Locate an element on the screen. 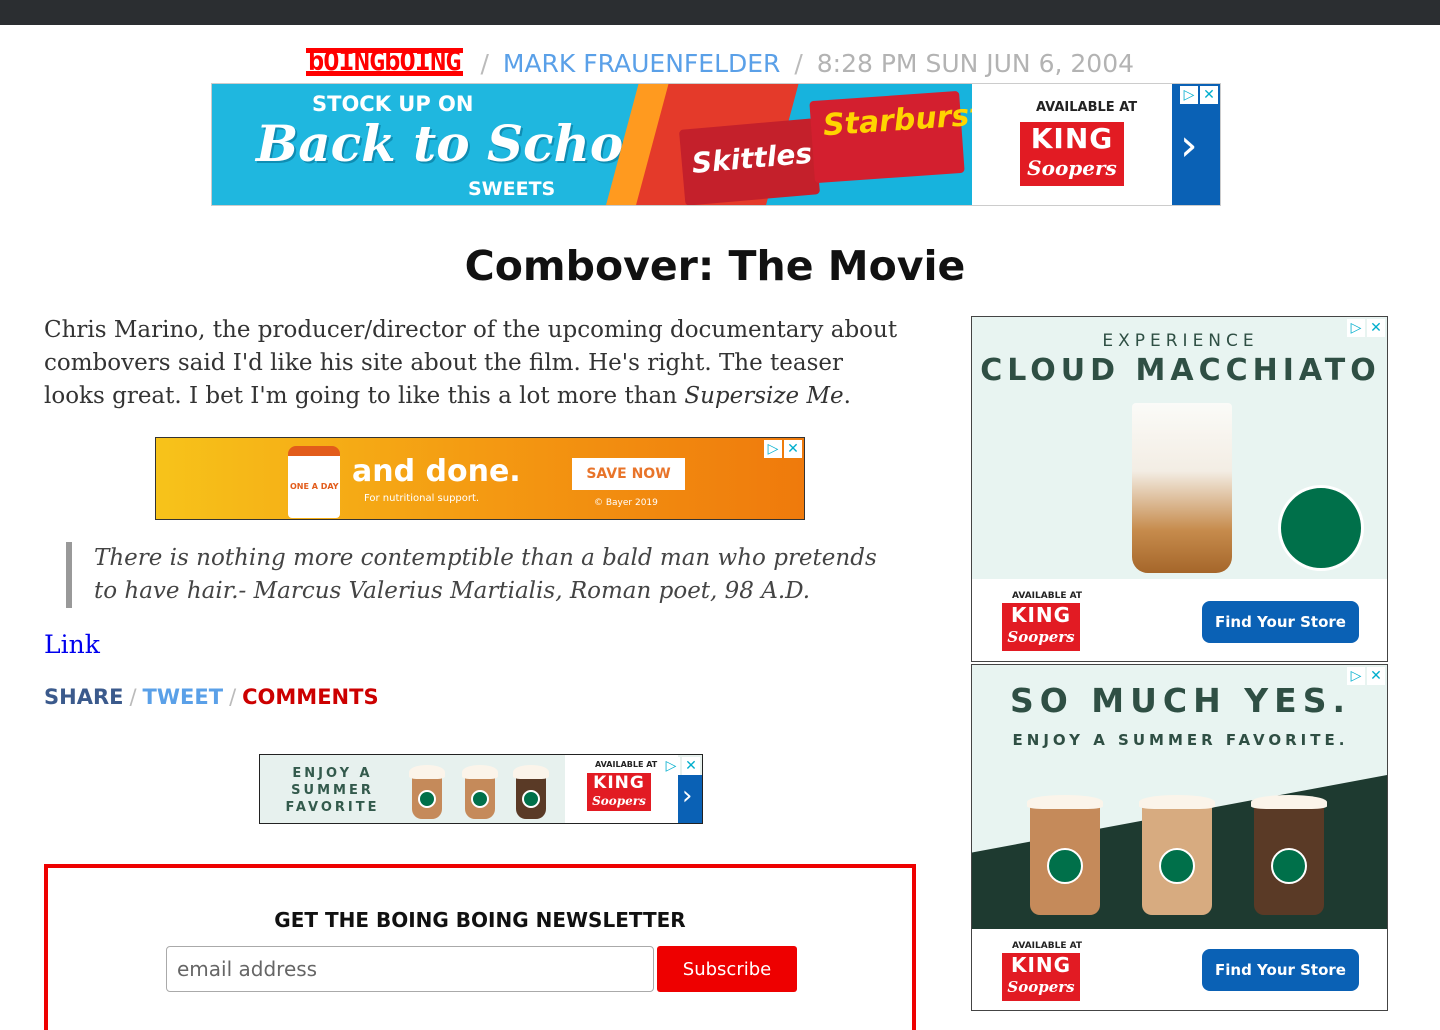 This screenshot has width=1440, height=1030. share-button: SHARE is located at coordinates (83, 697).